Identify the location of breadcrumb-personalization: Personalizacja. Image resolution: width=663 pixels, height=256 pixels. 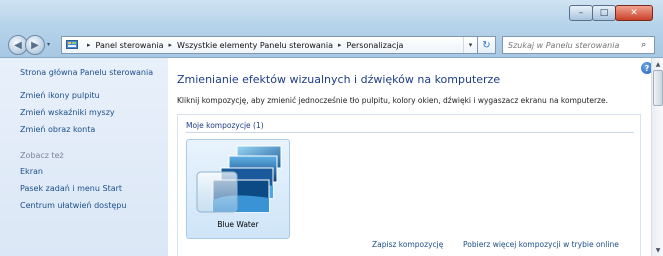
(375, 45).